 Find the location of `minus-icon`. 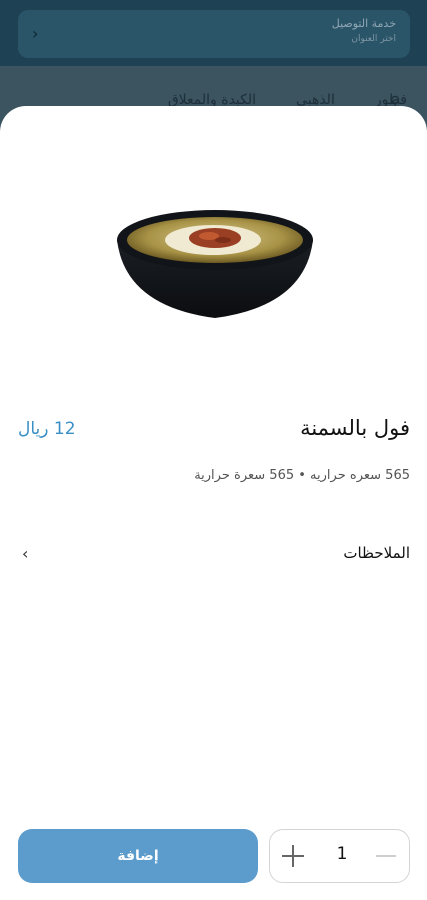

minus-icon is located at coordinates (387, 856).